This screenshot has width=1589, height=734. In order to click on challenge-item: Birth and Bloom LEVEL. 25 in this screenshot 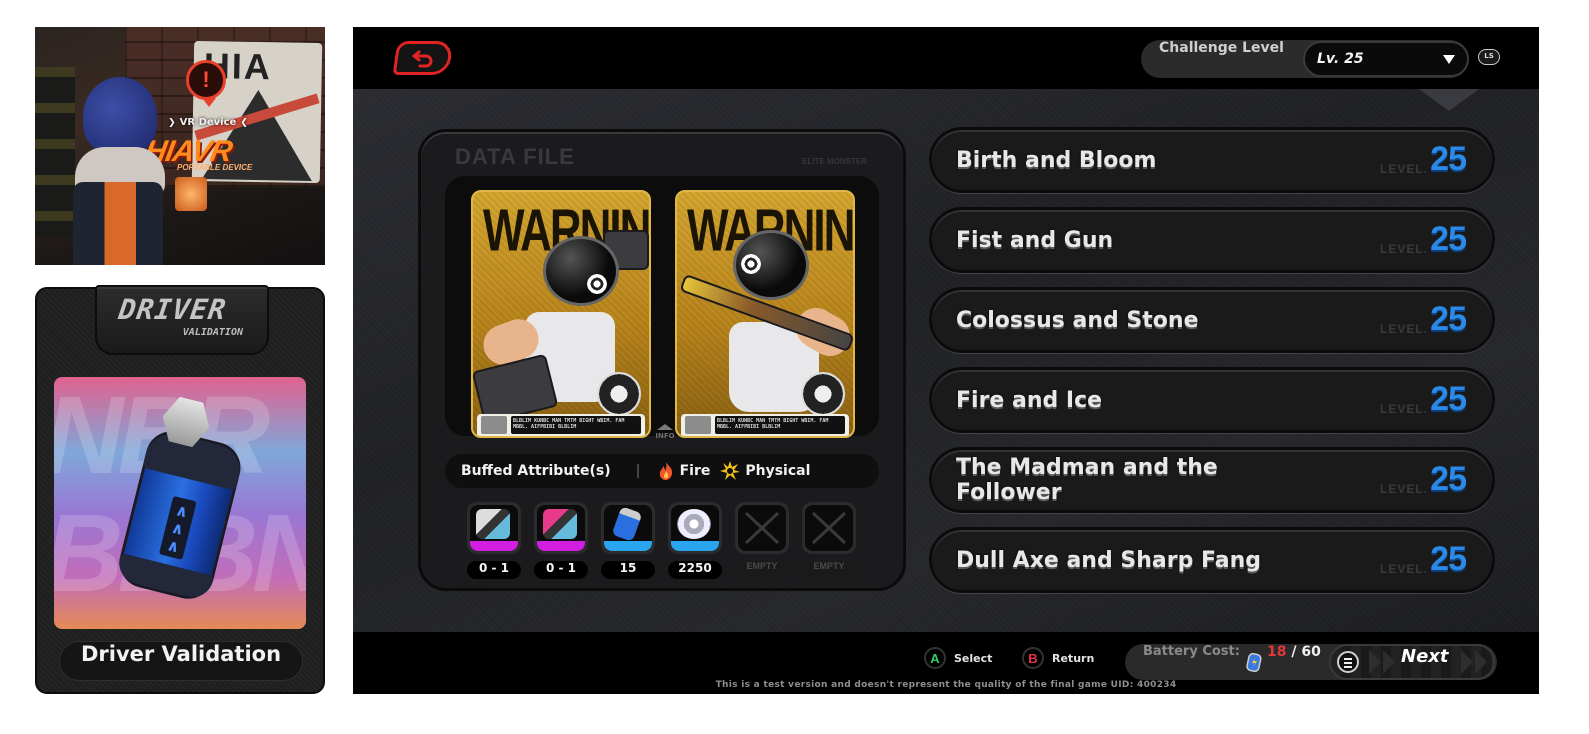, I will do `click(1212, 160)`.